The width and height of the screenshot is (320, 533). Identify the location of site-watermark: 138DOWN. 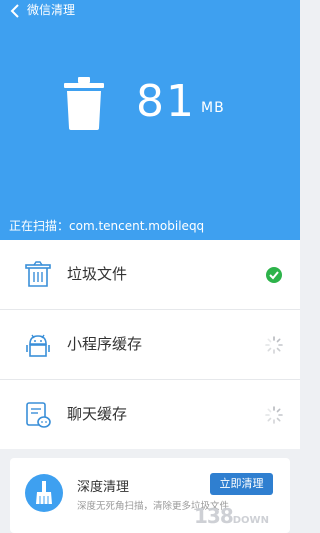
(231, 516).